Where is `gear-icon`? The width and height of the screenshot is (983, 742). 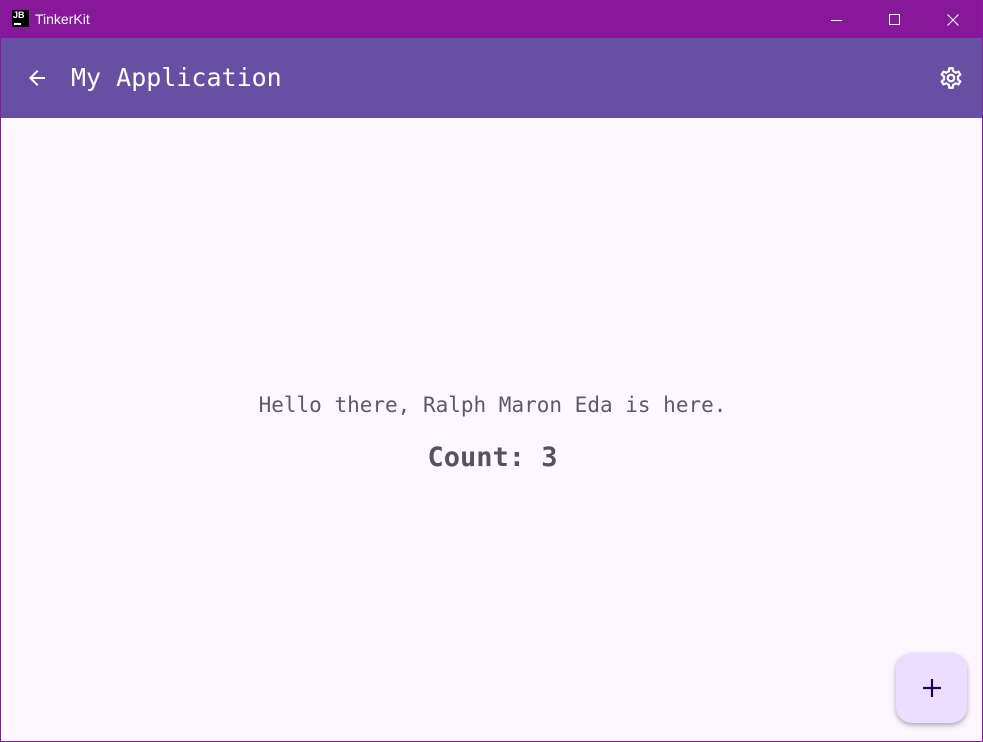 gear-icon is located at coordinates (951, 78).